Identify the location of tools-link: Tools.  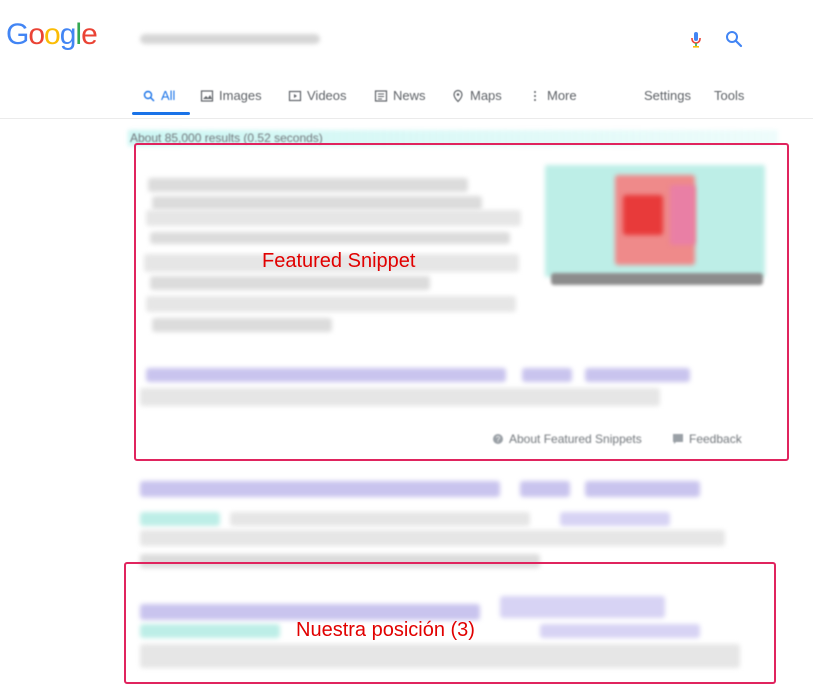
(729, 95).